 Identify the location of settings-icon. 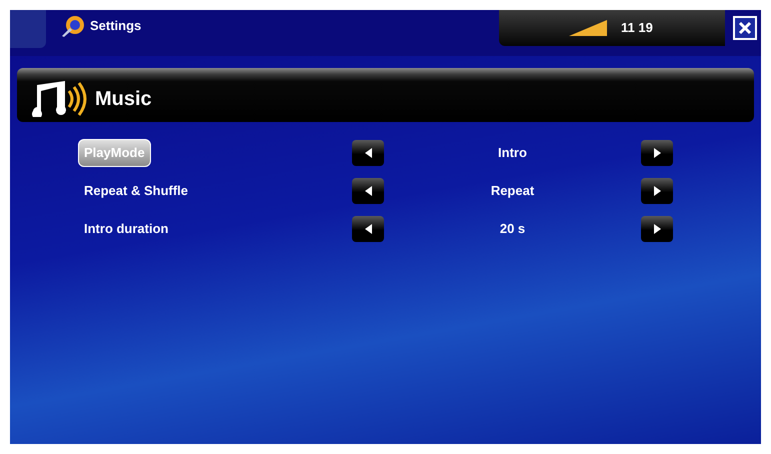
(73, 26).